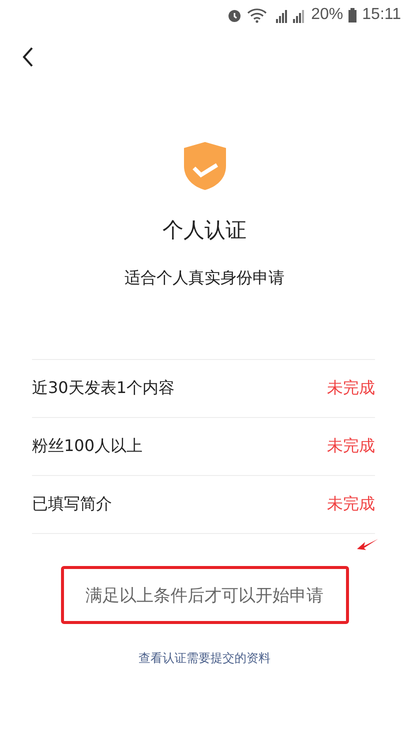 The height and width of the screenshot is (735, 409). I want to click on materials-link: 查看认证需要提交的资料, so click(204, 658).